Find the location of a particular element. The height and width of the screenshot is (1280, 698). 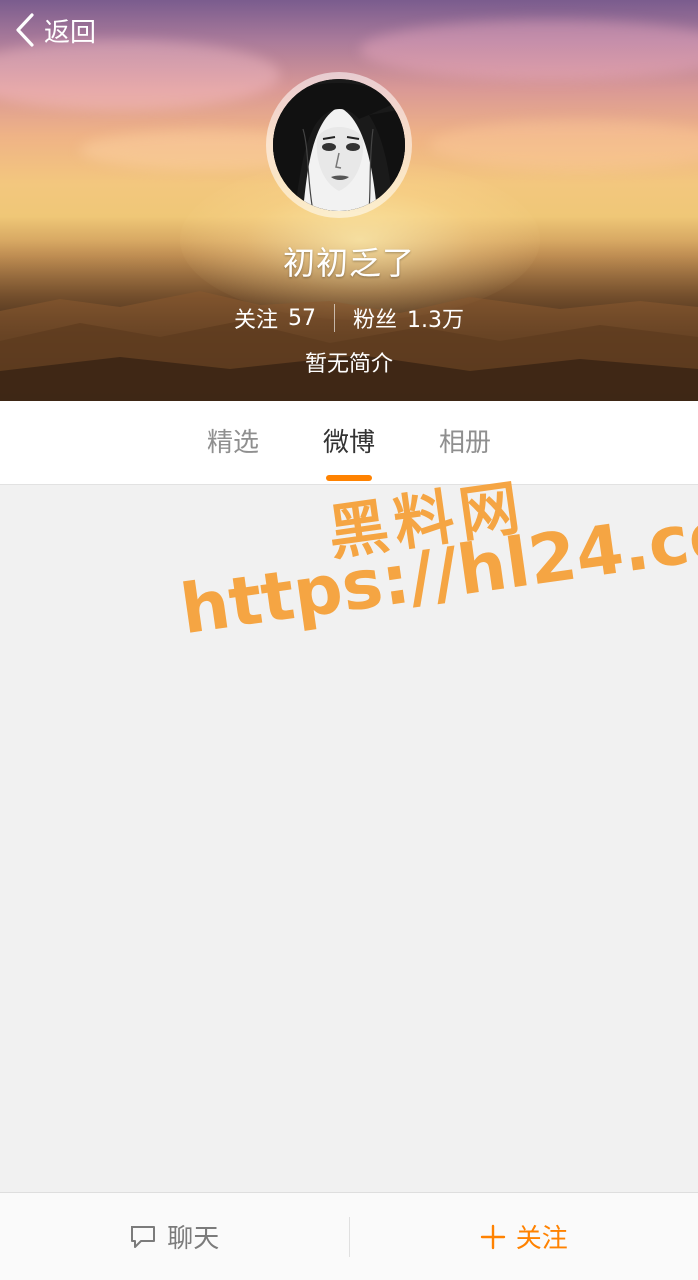

fans-stat: 粉丝 1.3万 is located at coordinates (408, 318).